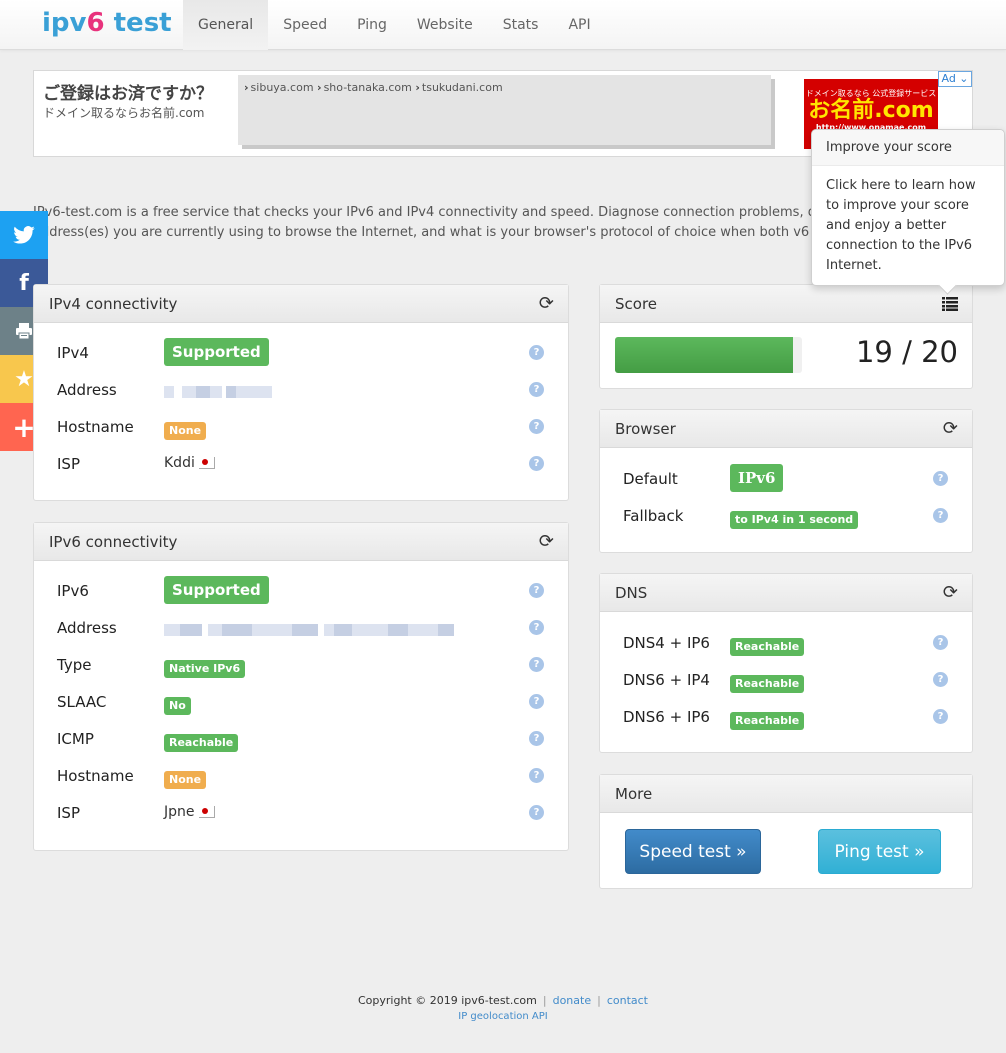 The width and height of the screenshot is (1006, 1053). What do you see at coordinates (82, 702) in the screenshot?
I see `row-label: SLAAC` at bounding box center [82, 702].